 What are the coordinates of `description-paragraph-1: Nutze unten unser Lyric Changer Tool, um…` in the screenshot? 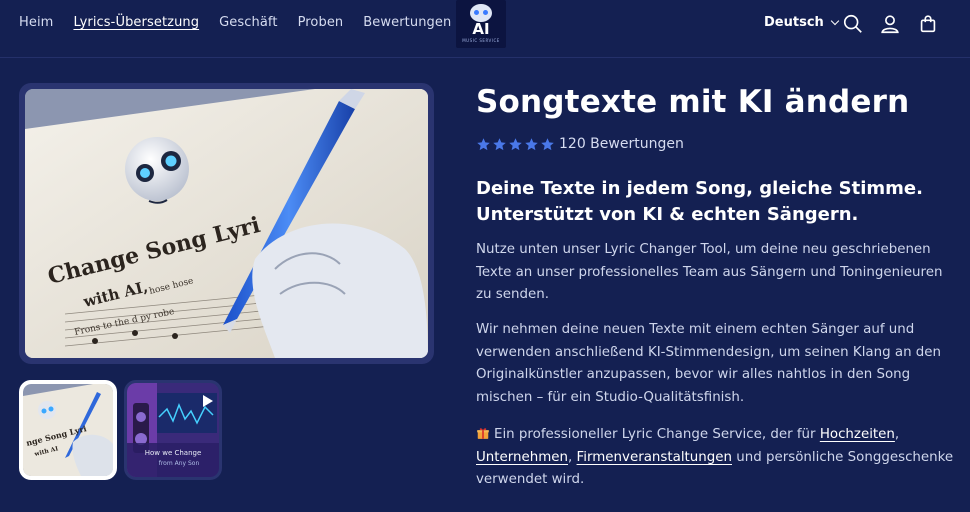 It's located at (709, 272).